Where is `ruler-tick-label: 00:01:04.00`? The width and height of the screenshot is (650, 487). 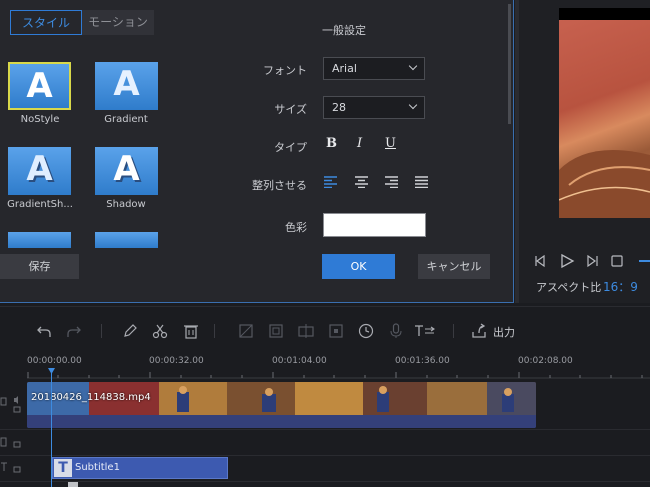 ruler-tick-label: 00:01:04.00 is located at coordinates (299, 361).